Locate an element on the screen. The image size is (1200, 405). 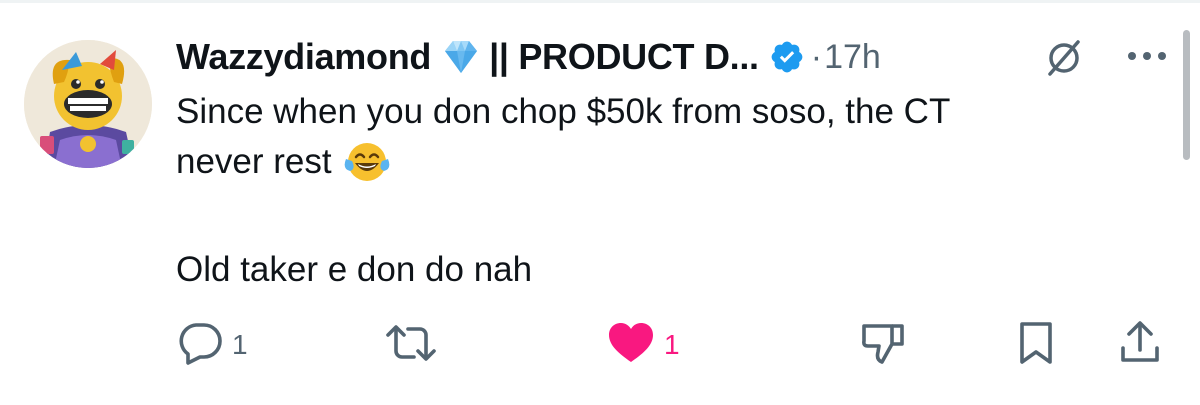
dislike-button is located at coordinates (883, 345).